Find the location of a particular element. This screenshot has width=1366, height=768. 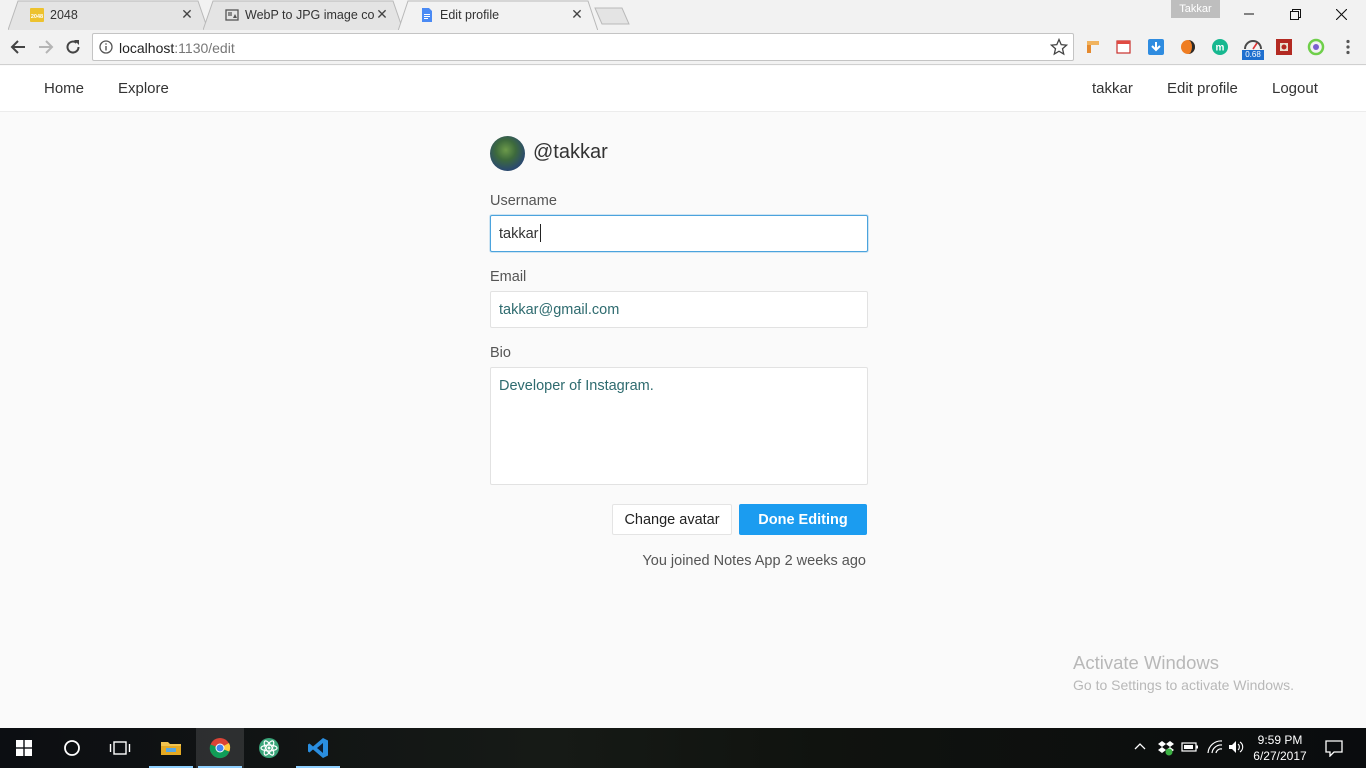

clock-time: 9:59 PM is located at coordinates (1280, 740).